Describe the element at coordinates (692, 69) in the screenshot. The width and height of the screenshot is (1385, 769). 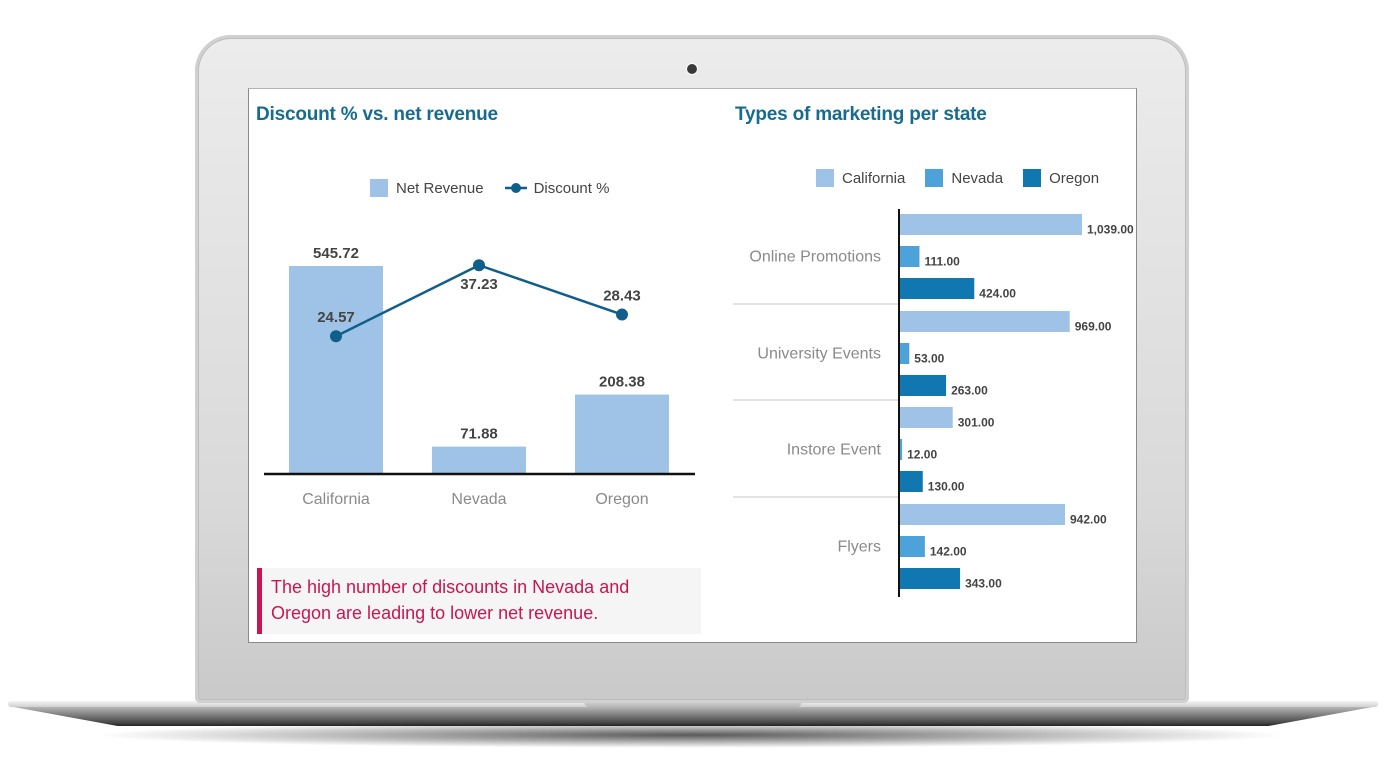
I see `camera-icon` at that location.